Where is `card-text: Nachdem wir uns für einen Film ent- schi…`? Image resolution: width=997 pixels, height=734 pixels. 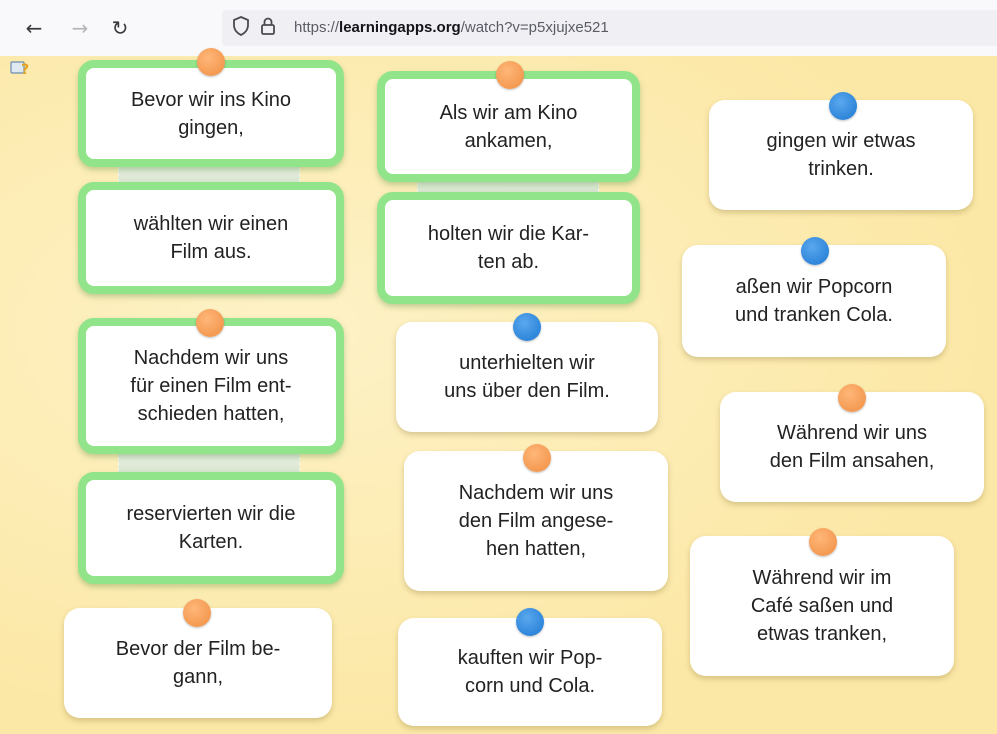 card-text: Nachdem wir uns für einen Film ent- schi… is located at coordinates (211, 386).